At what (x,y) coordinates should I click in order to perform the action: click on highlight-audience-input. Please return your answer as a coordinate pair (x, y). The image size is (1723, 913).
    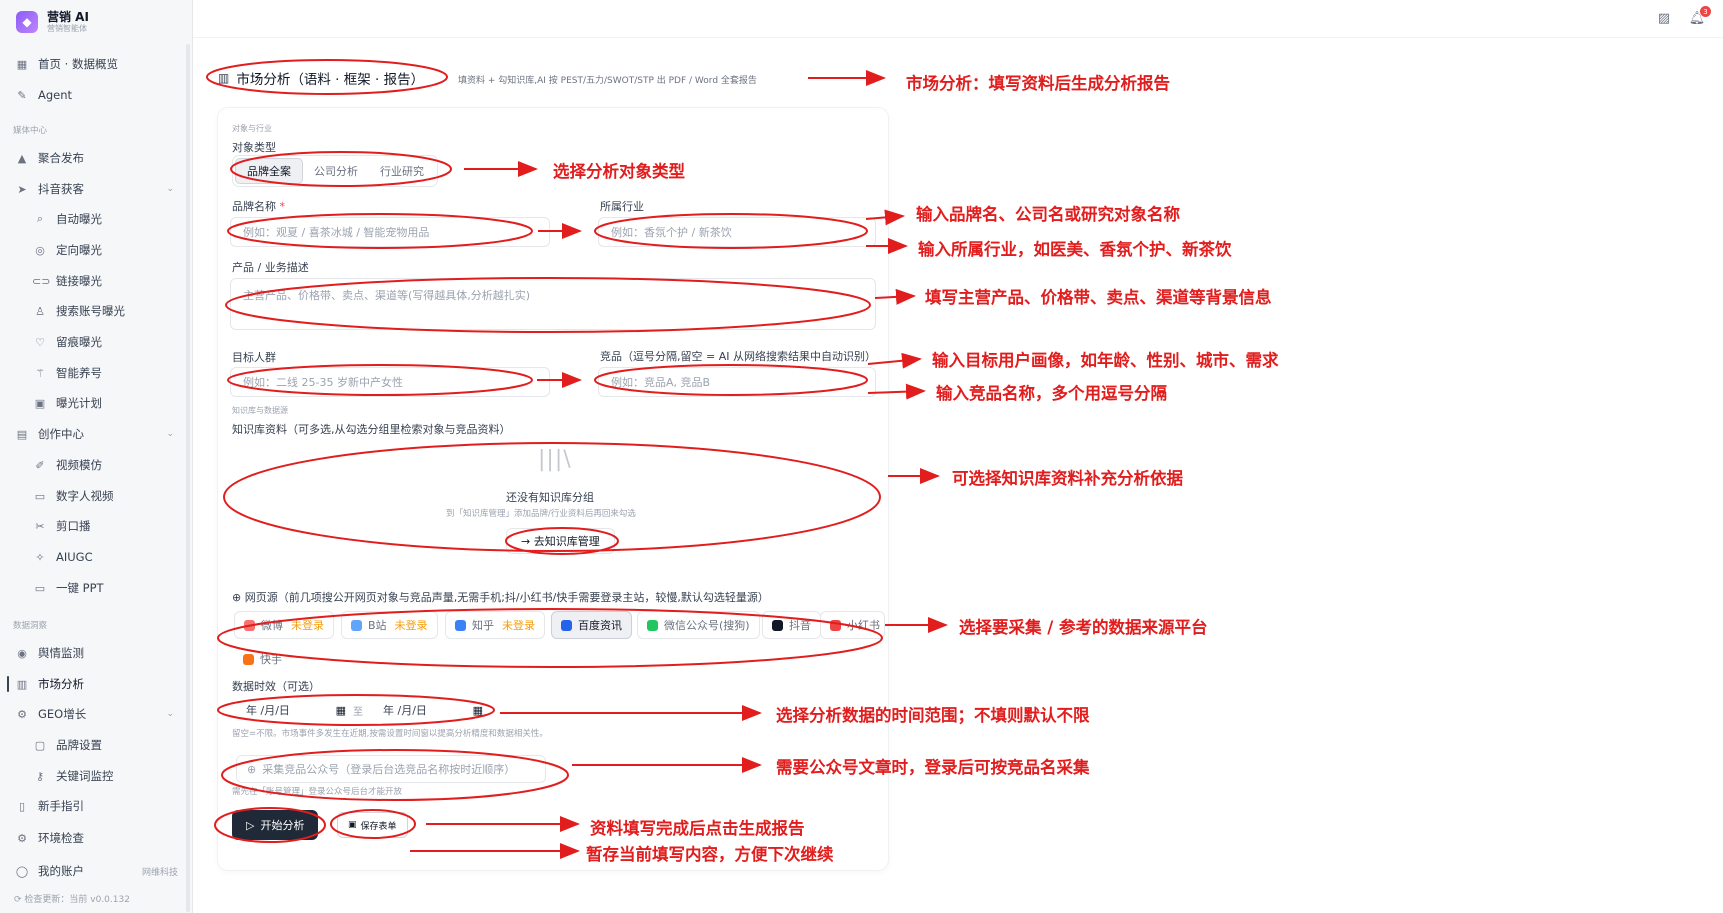
    Looking at the image, I should click on (380, 380).